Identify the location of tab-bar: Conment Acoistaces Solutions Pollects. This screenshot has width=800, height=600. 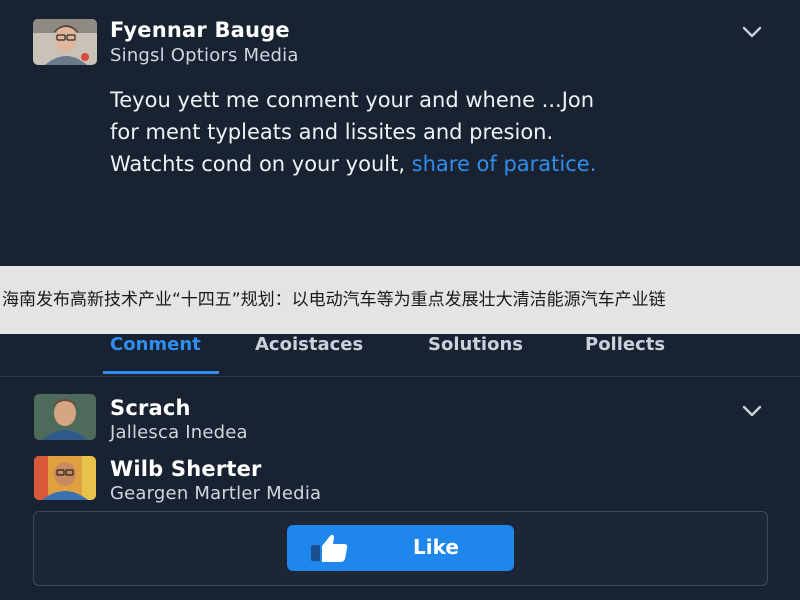
(400, 355).